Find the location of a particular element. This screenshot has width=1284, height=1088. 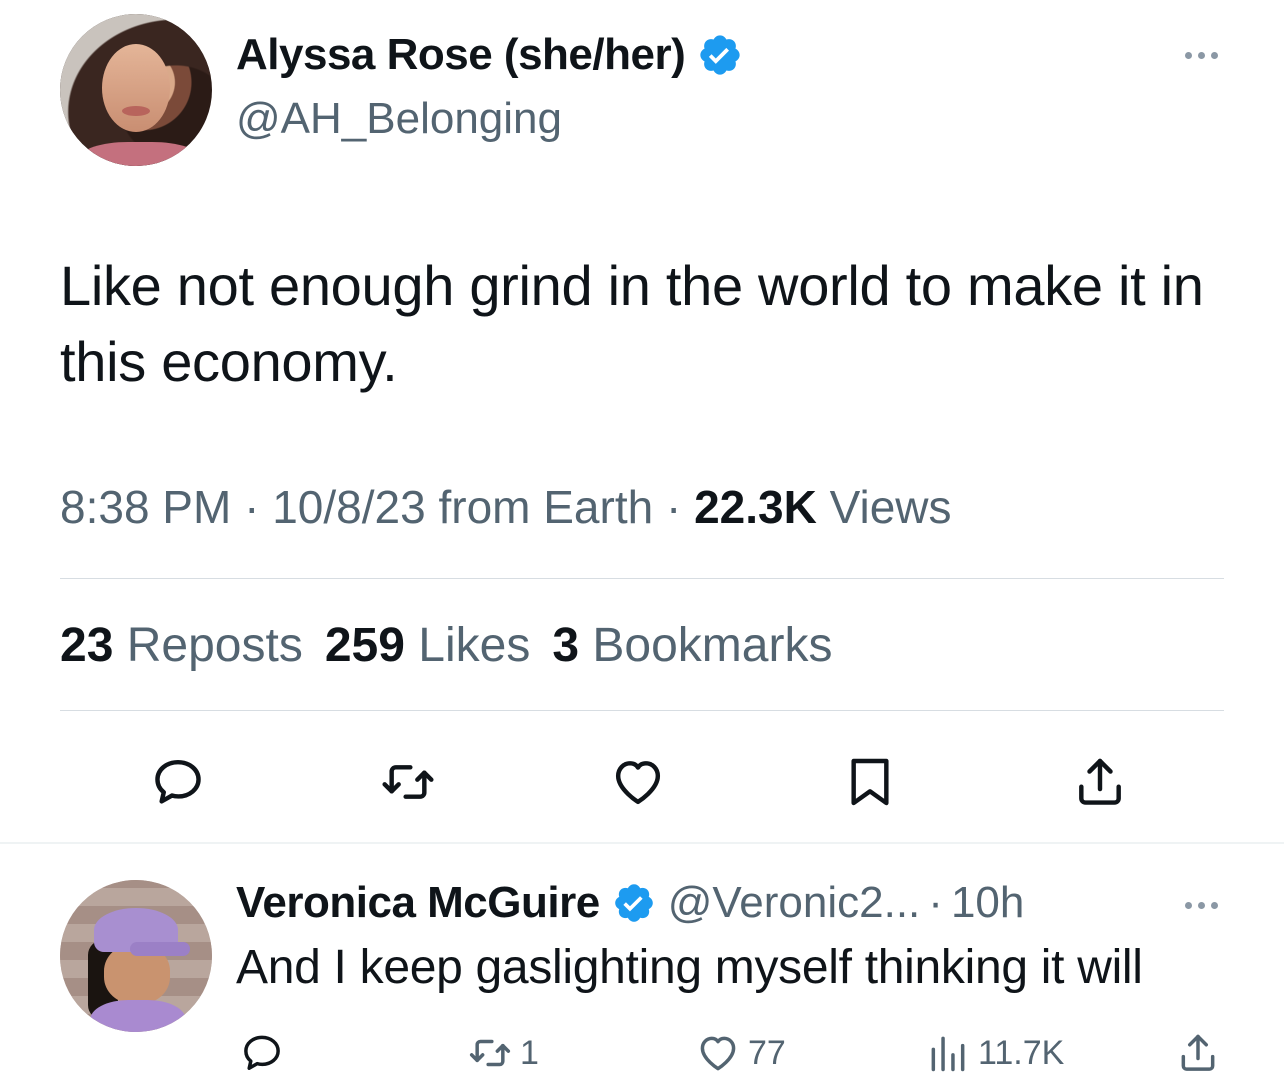

engagement-stats: 23 Reposts 259 Likes 3 Bookmarks is located at coordinates (446, 645).